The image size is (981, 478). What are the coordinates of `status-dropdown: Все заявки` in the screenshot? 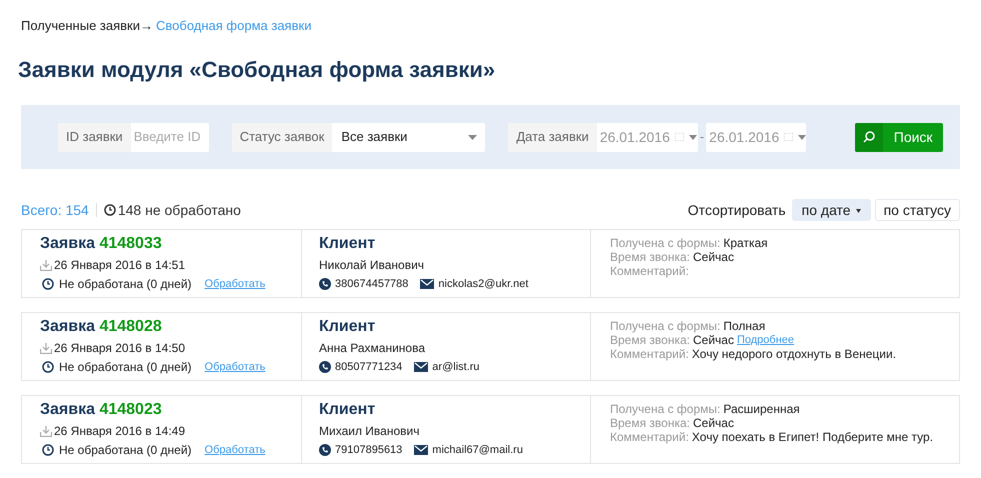 It's located at (409, 137).